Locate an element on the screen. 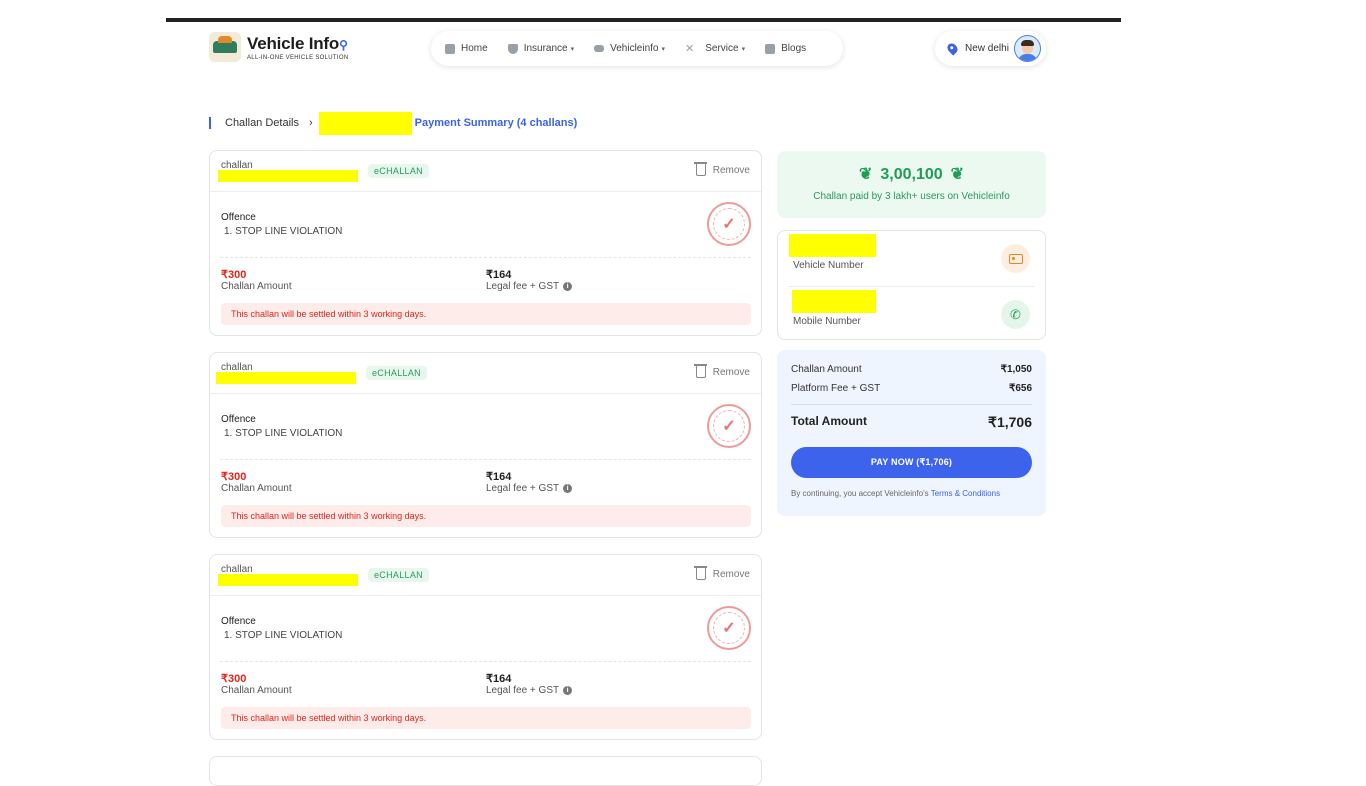  vehicle-number-label: Vehicle Number is located at coordinates (828, 265).